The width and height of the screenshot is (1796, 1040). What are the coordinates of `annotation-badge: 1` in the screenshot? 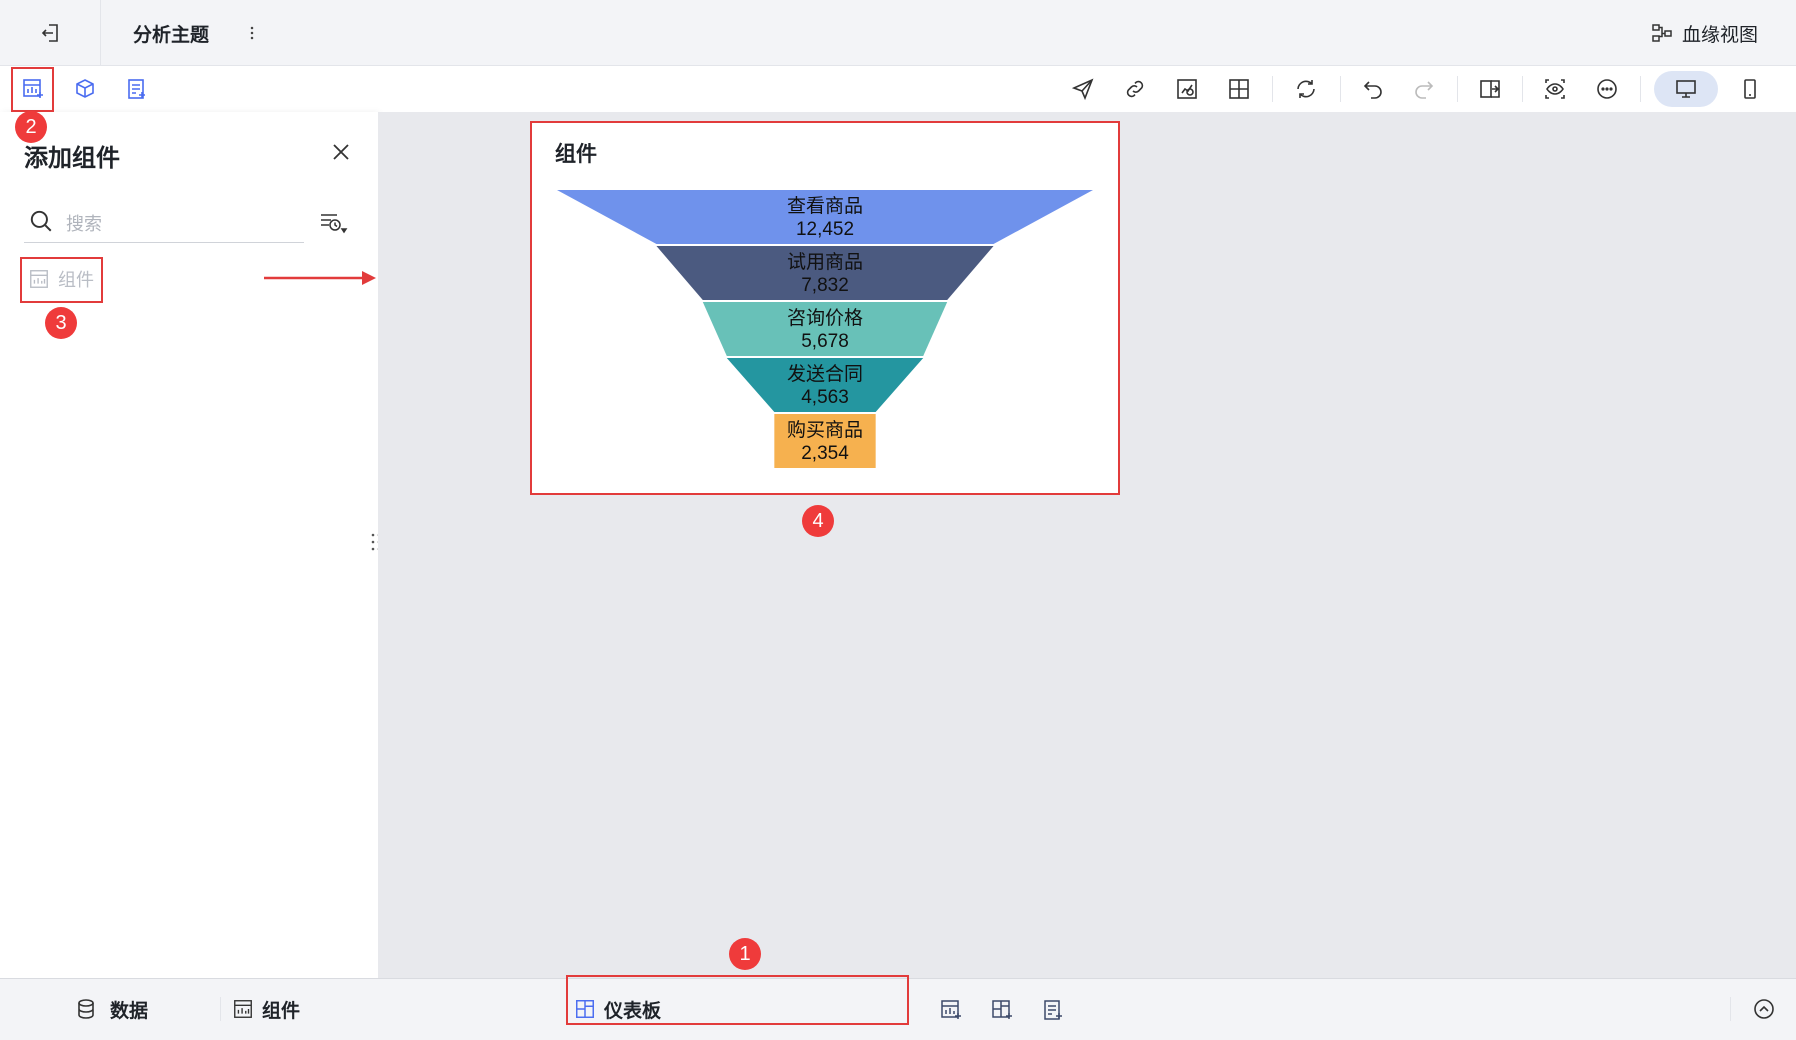 It's located at (745, 954).